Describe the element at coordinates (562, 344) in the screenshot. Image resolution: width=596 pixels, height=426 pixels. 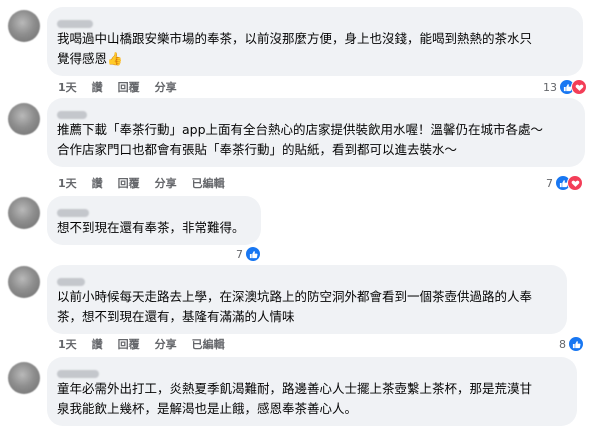
I see `reaction-count: 8` at that location.